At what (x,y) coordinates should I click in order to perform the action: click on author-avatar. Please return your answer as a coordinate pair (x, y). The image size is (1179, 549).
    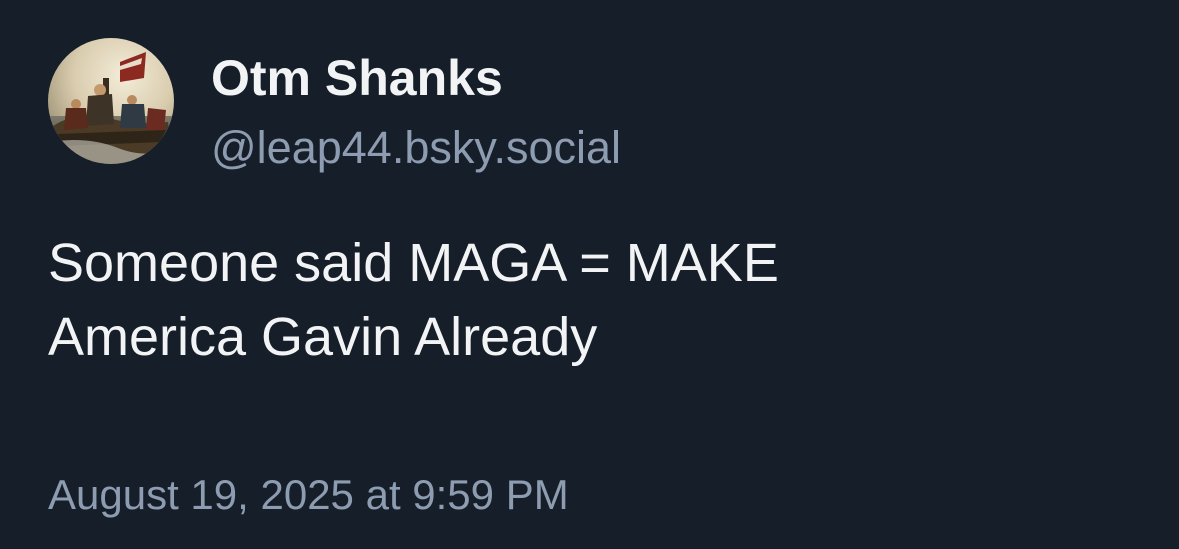
    Looking at the image, I should click on (111, 101).